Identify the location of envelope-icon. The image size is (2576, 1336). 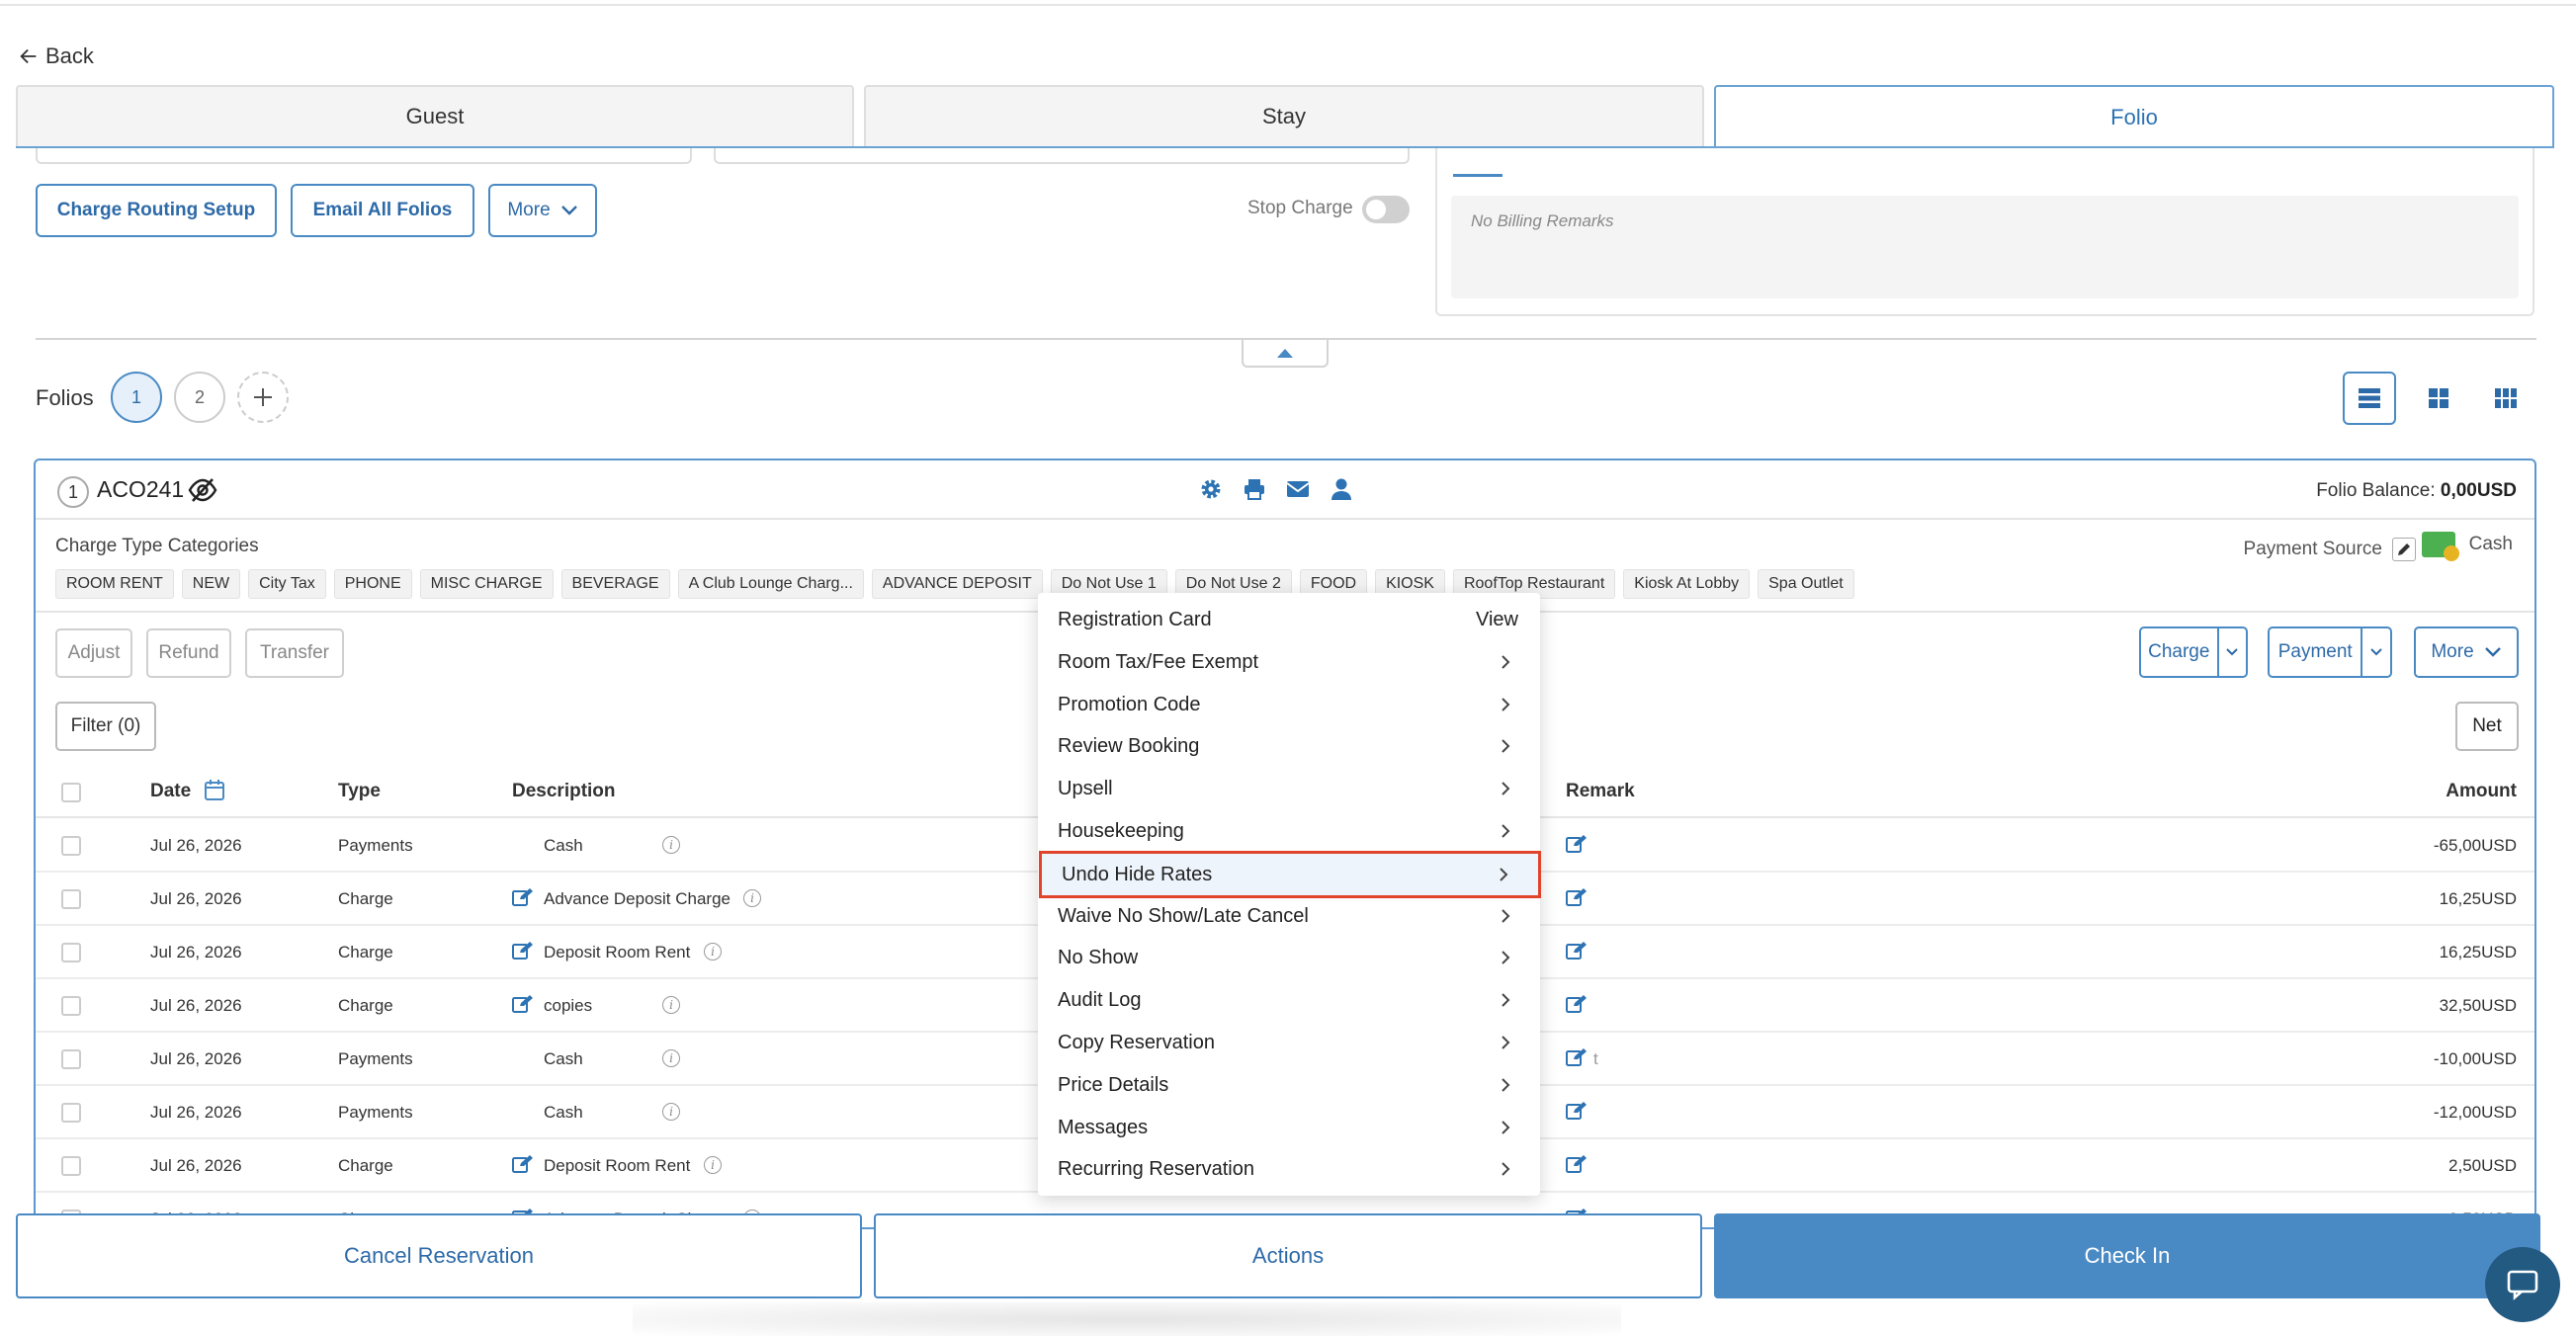
(1298, 489).